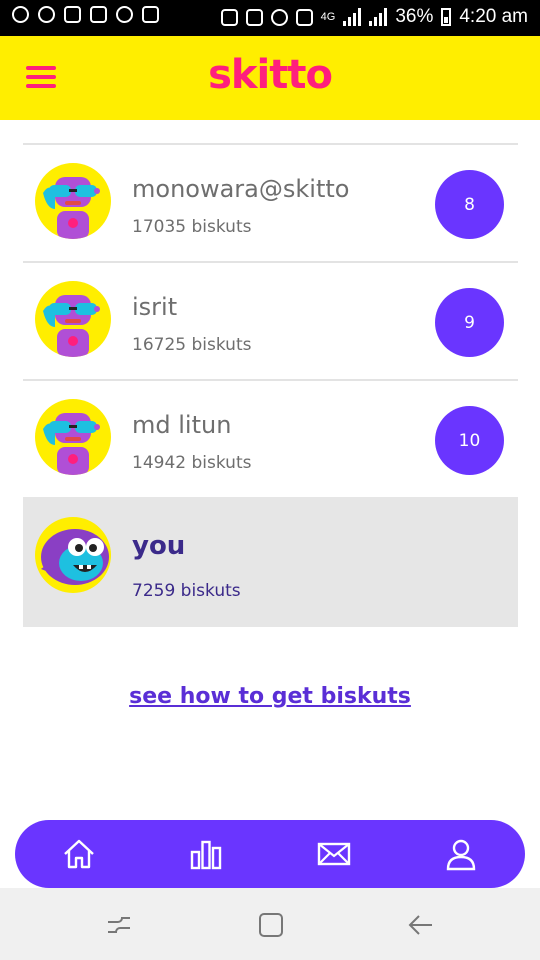 The height and width of the screenshot is (960, 540). I want to click on mail-icon, so click(334, 854).